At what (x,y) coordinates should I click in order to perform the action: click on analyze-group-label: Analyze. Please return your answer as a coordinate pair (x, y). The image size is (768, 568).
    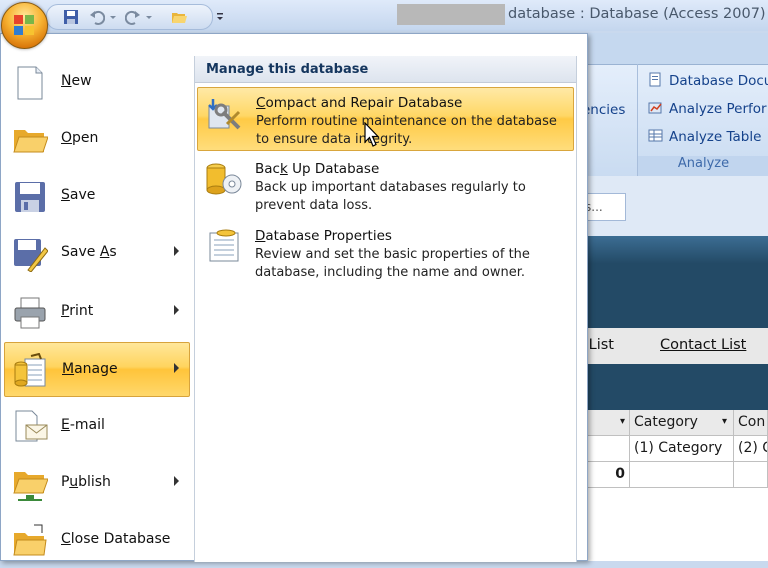
    Looking at the image, I should click on (703, 166).